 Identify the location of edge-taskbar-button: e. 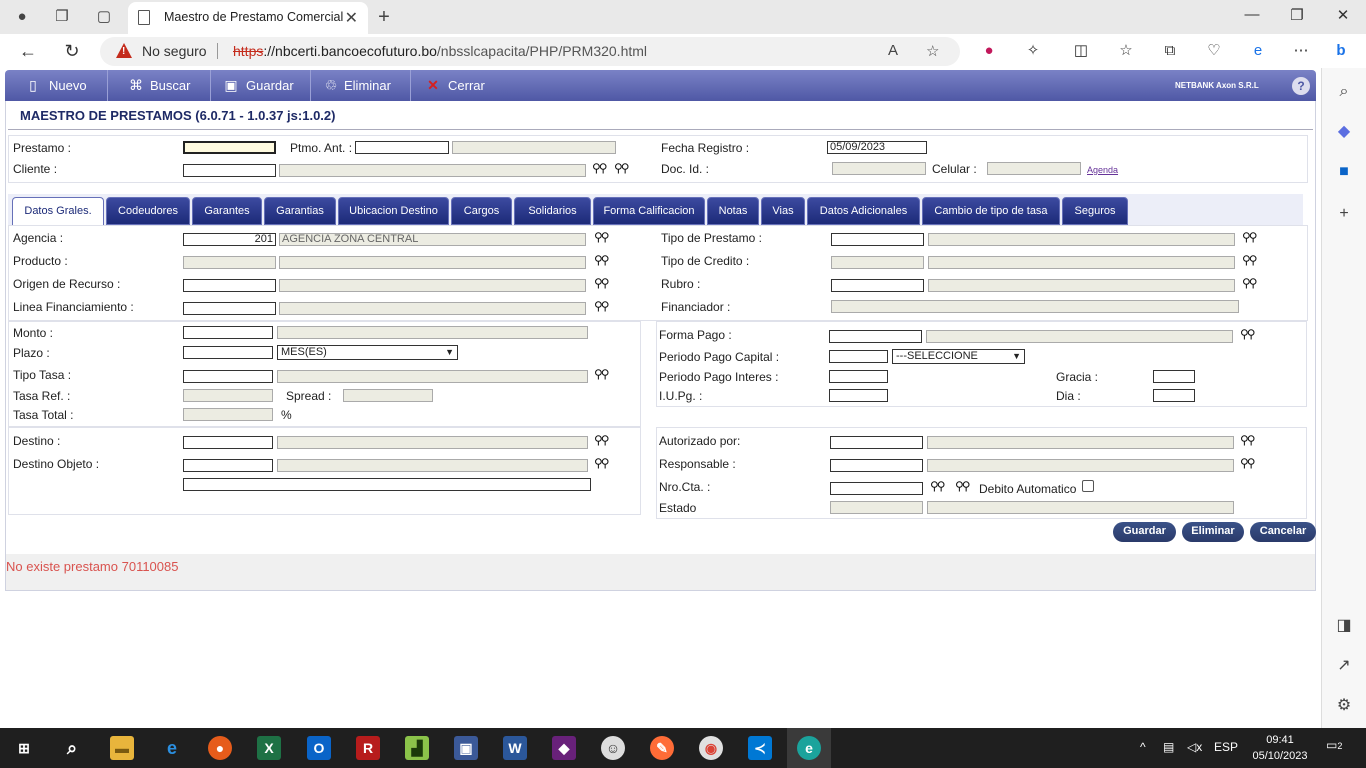
(809, 748).